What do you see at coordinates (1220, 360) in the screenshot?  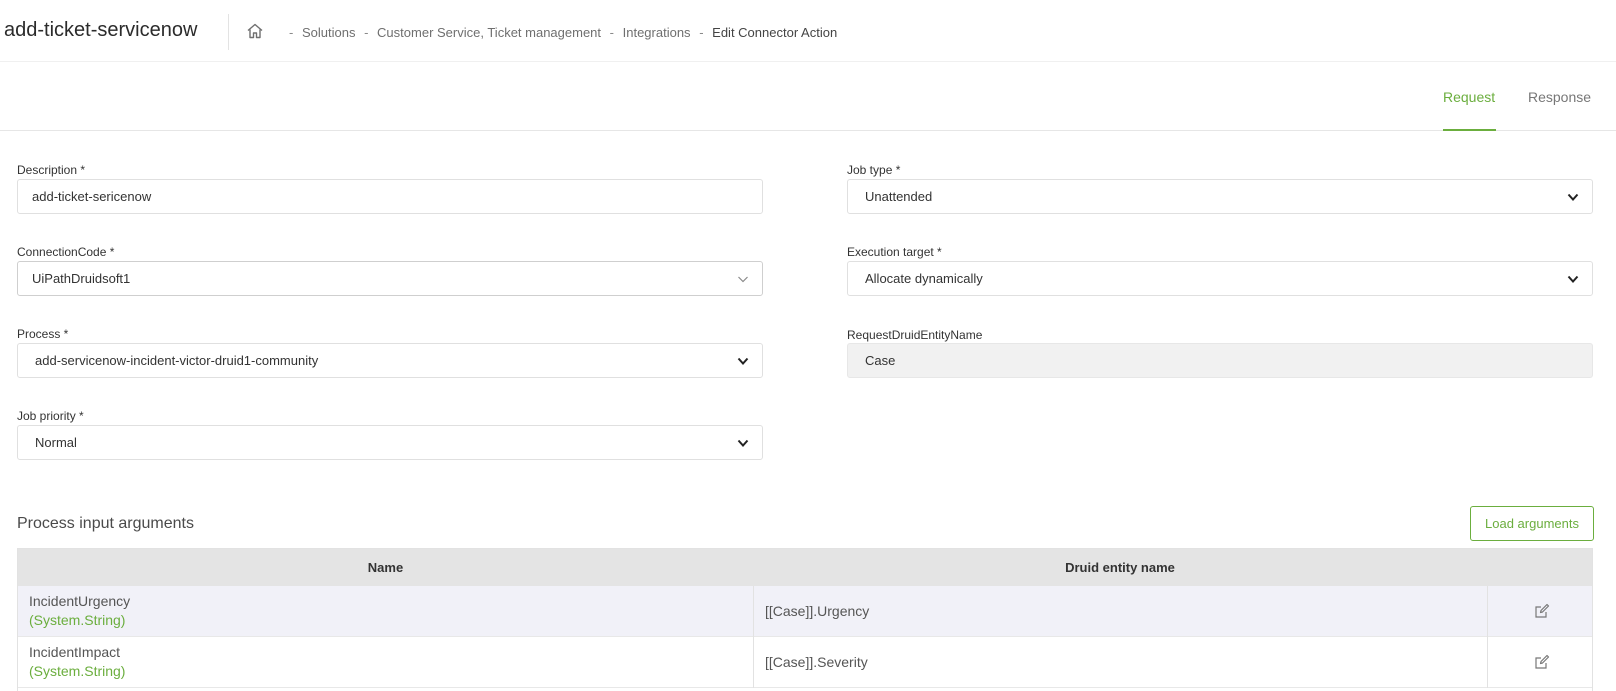 I see `request-entity-field: Case` at bounding box center [1220, 360].